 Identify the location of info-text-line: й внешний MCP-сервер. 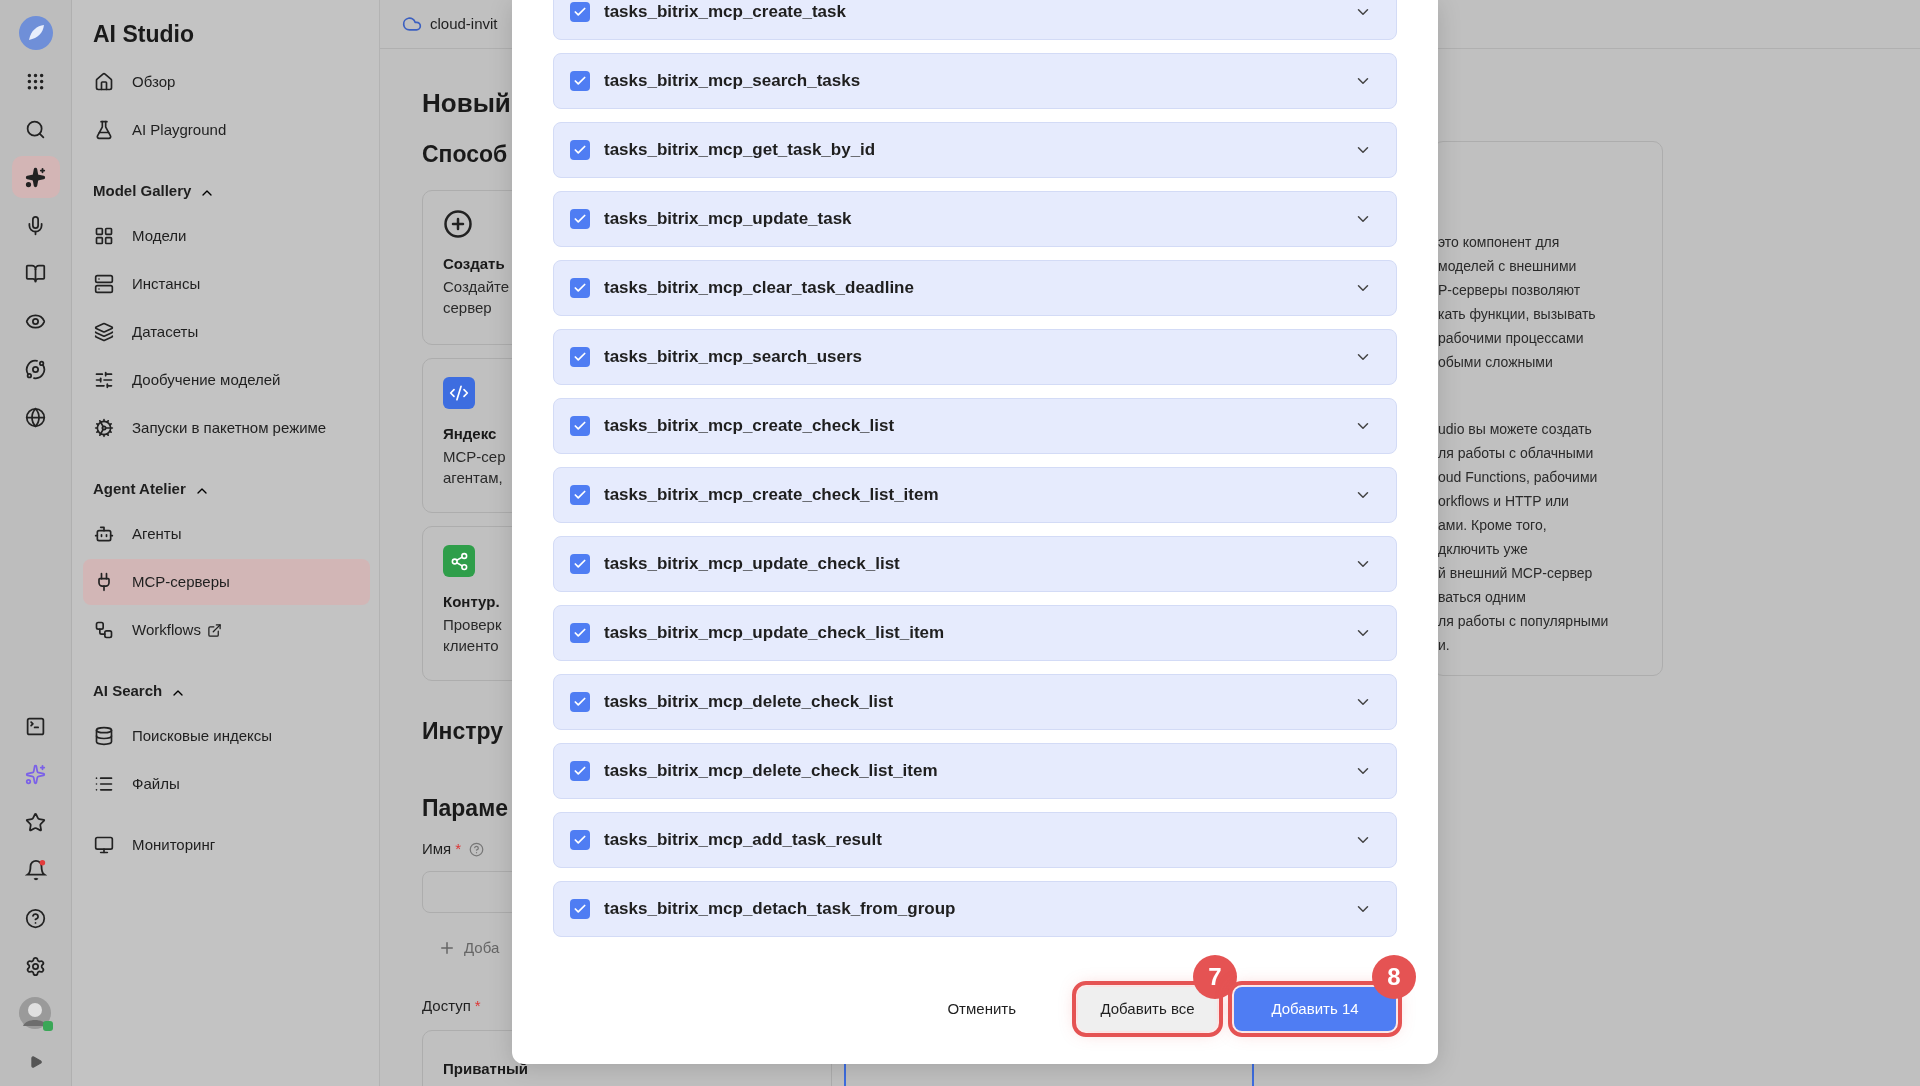
(1516, 573).